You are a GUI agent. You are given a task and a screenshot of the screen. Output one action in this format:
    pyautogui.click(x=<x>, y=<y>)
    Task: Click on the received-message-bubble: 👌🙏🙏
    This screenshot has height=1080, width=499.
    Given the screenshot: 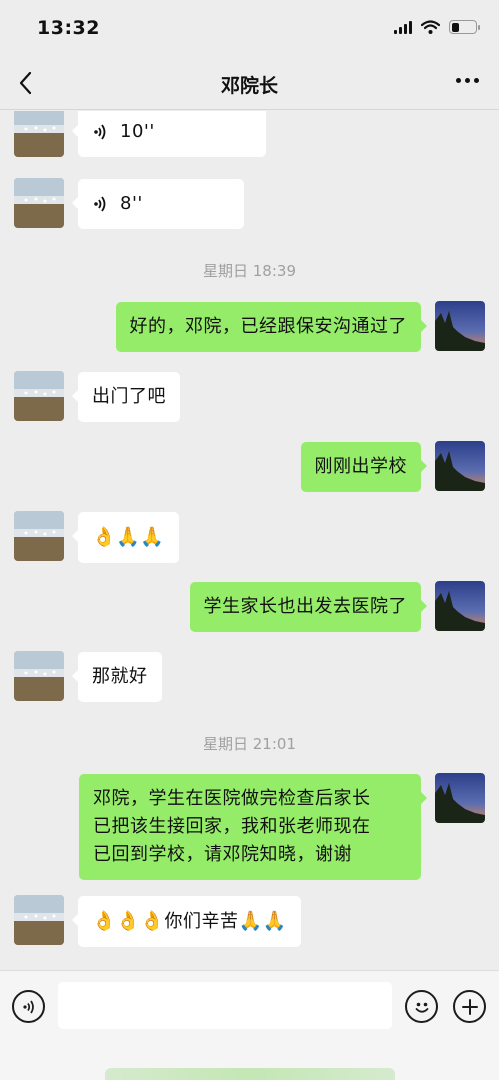 What is the action you would take?
    pyautogui.click(x=125, y=537)
    